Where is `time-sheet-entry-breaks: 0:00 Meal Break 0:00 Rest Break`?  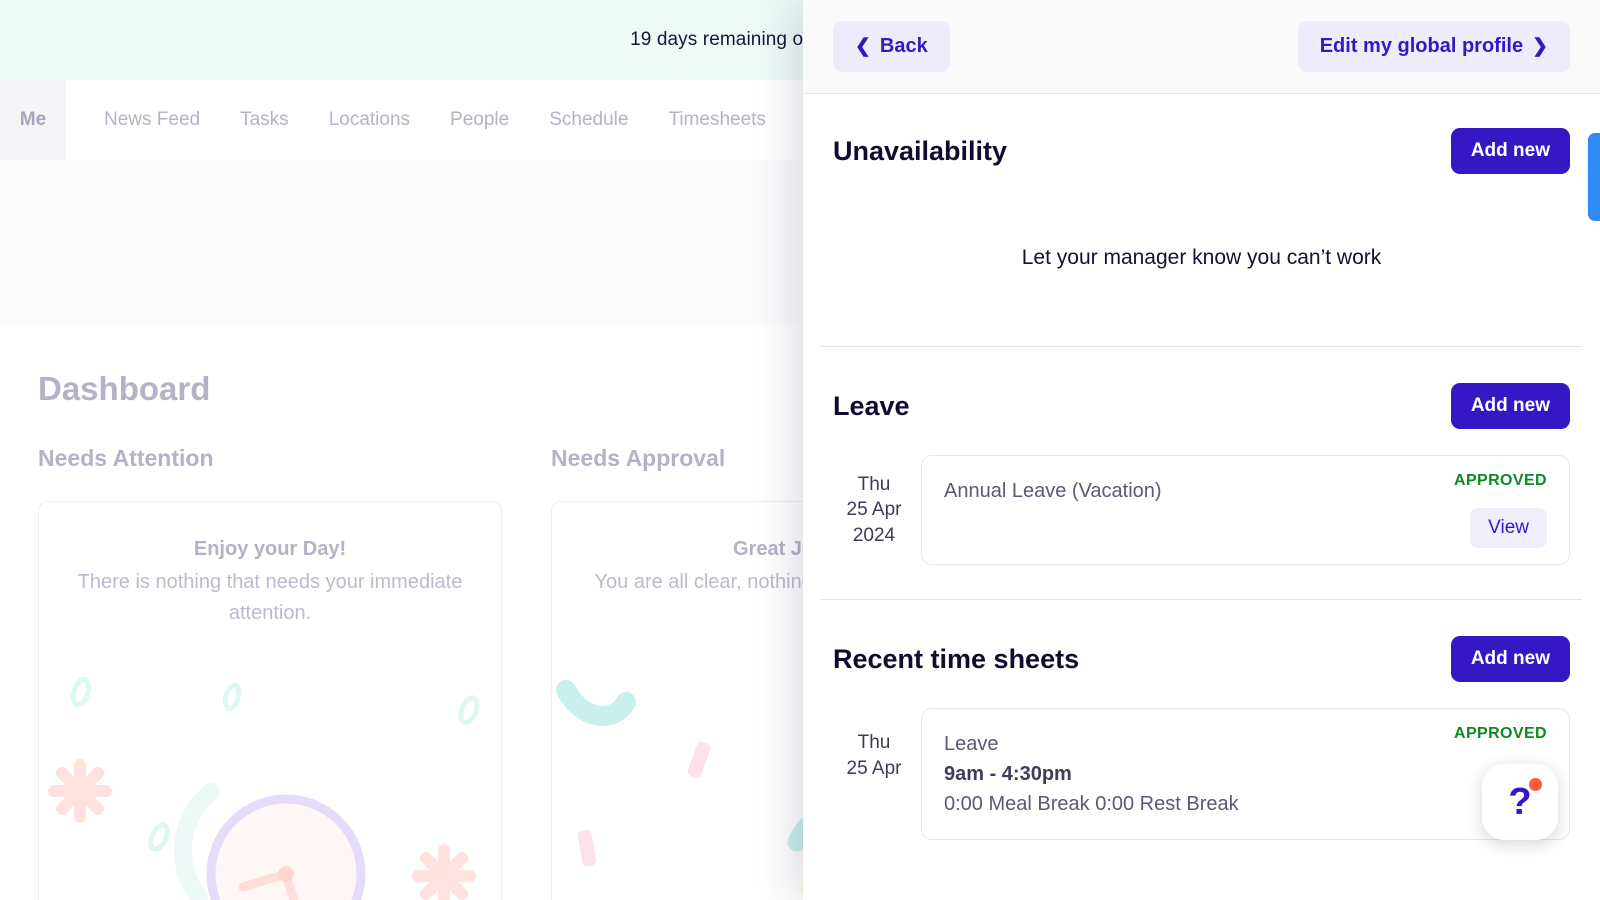
time-sheet-entry-breaks: 0:00 Meal Break 0:00 Rest Break is located at coordinates (1091, 804).